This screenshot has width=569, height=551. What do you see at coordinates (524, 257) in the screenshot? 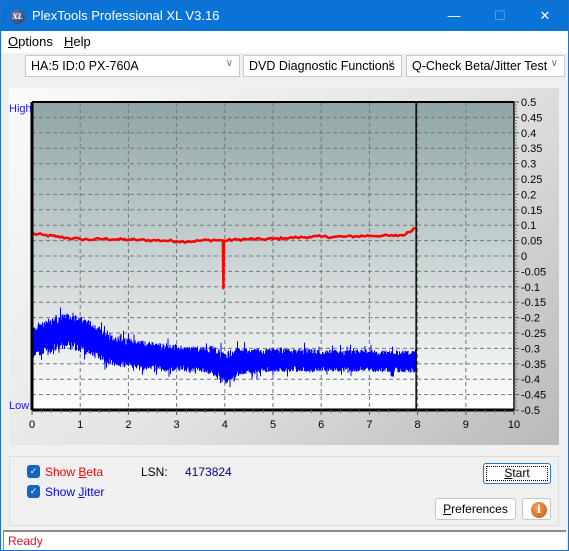
I see `y-tick-label: 0` at bounding box center [524, 257].